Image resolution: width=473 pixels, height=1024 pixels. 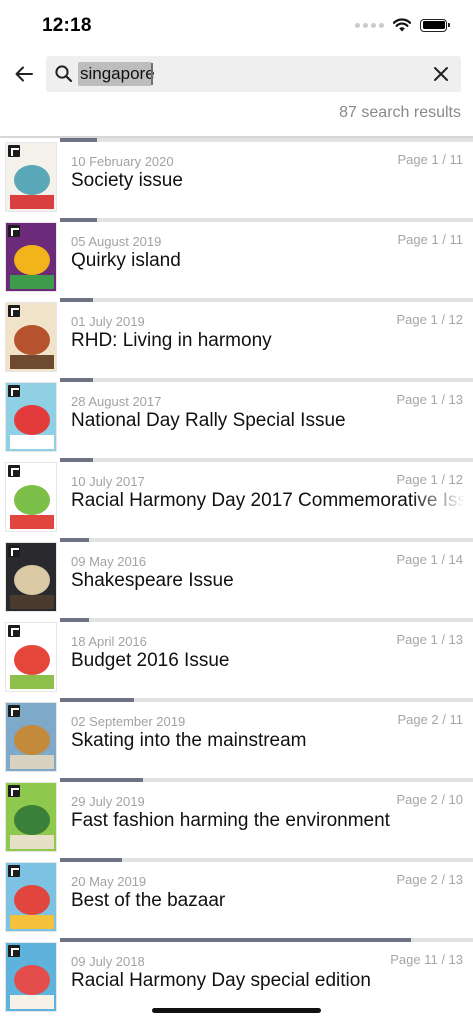 I want to click on home-indicator, so click(x=236, y=1010).